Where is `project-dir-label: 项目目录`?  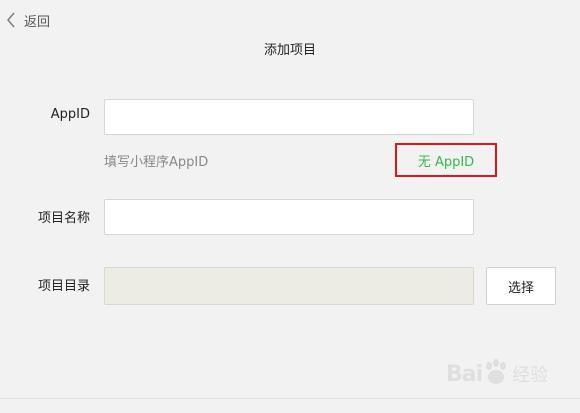
project-dir-label: 项目目录 is located at coordinates (63, 286).